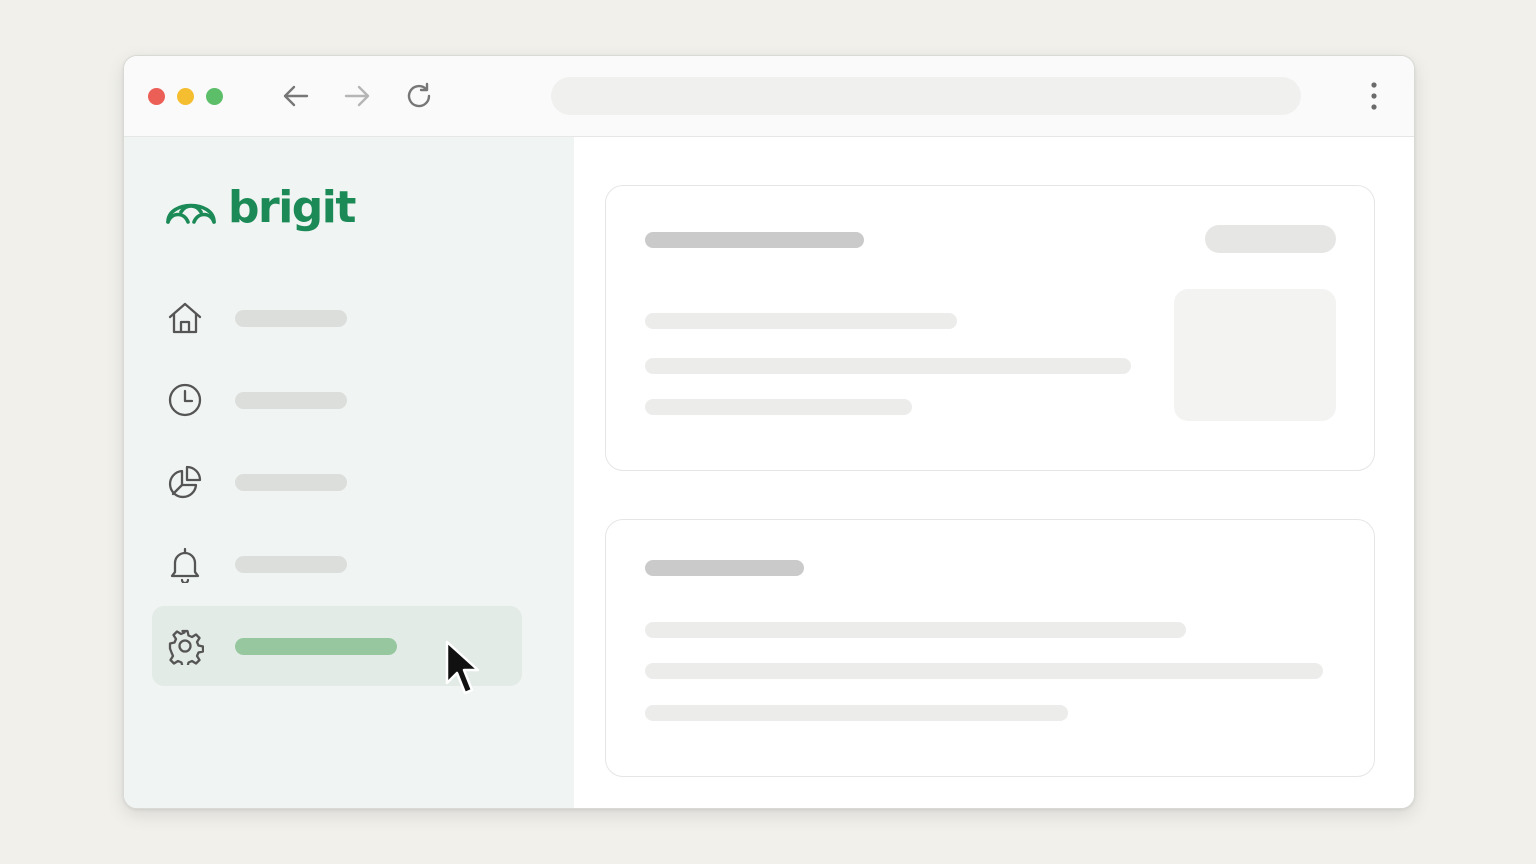 The width and height of the screenshot is (1536, 864). What do you see at coordinates (1255, 355) in the screenshot?
I see `card-thumbnail` at bounding box center [1255, 355].